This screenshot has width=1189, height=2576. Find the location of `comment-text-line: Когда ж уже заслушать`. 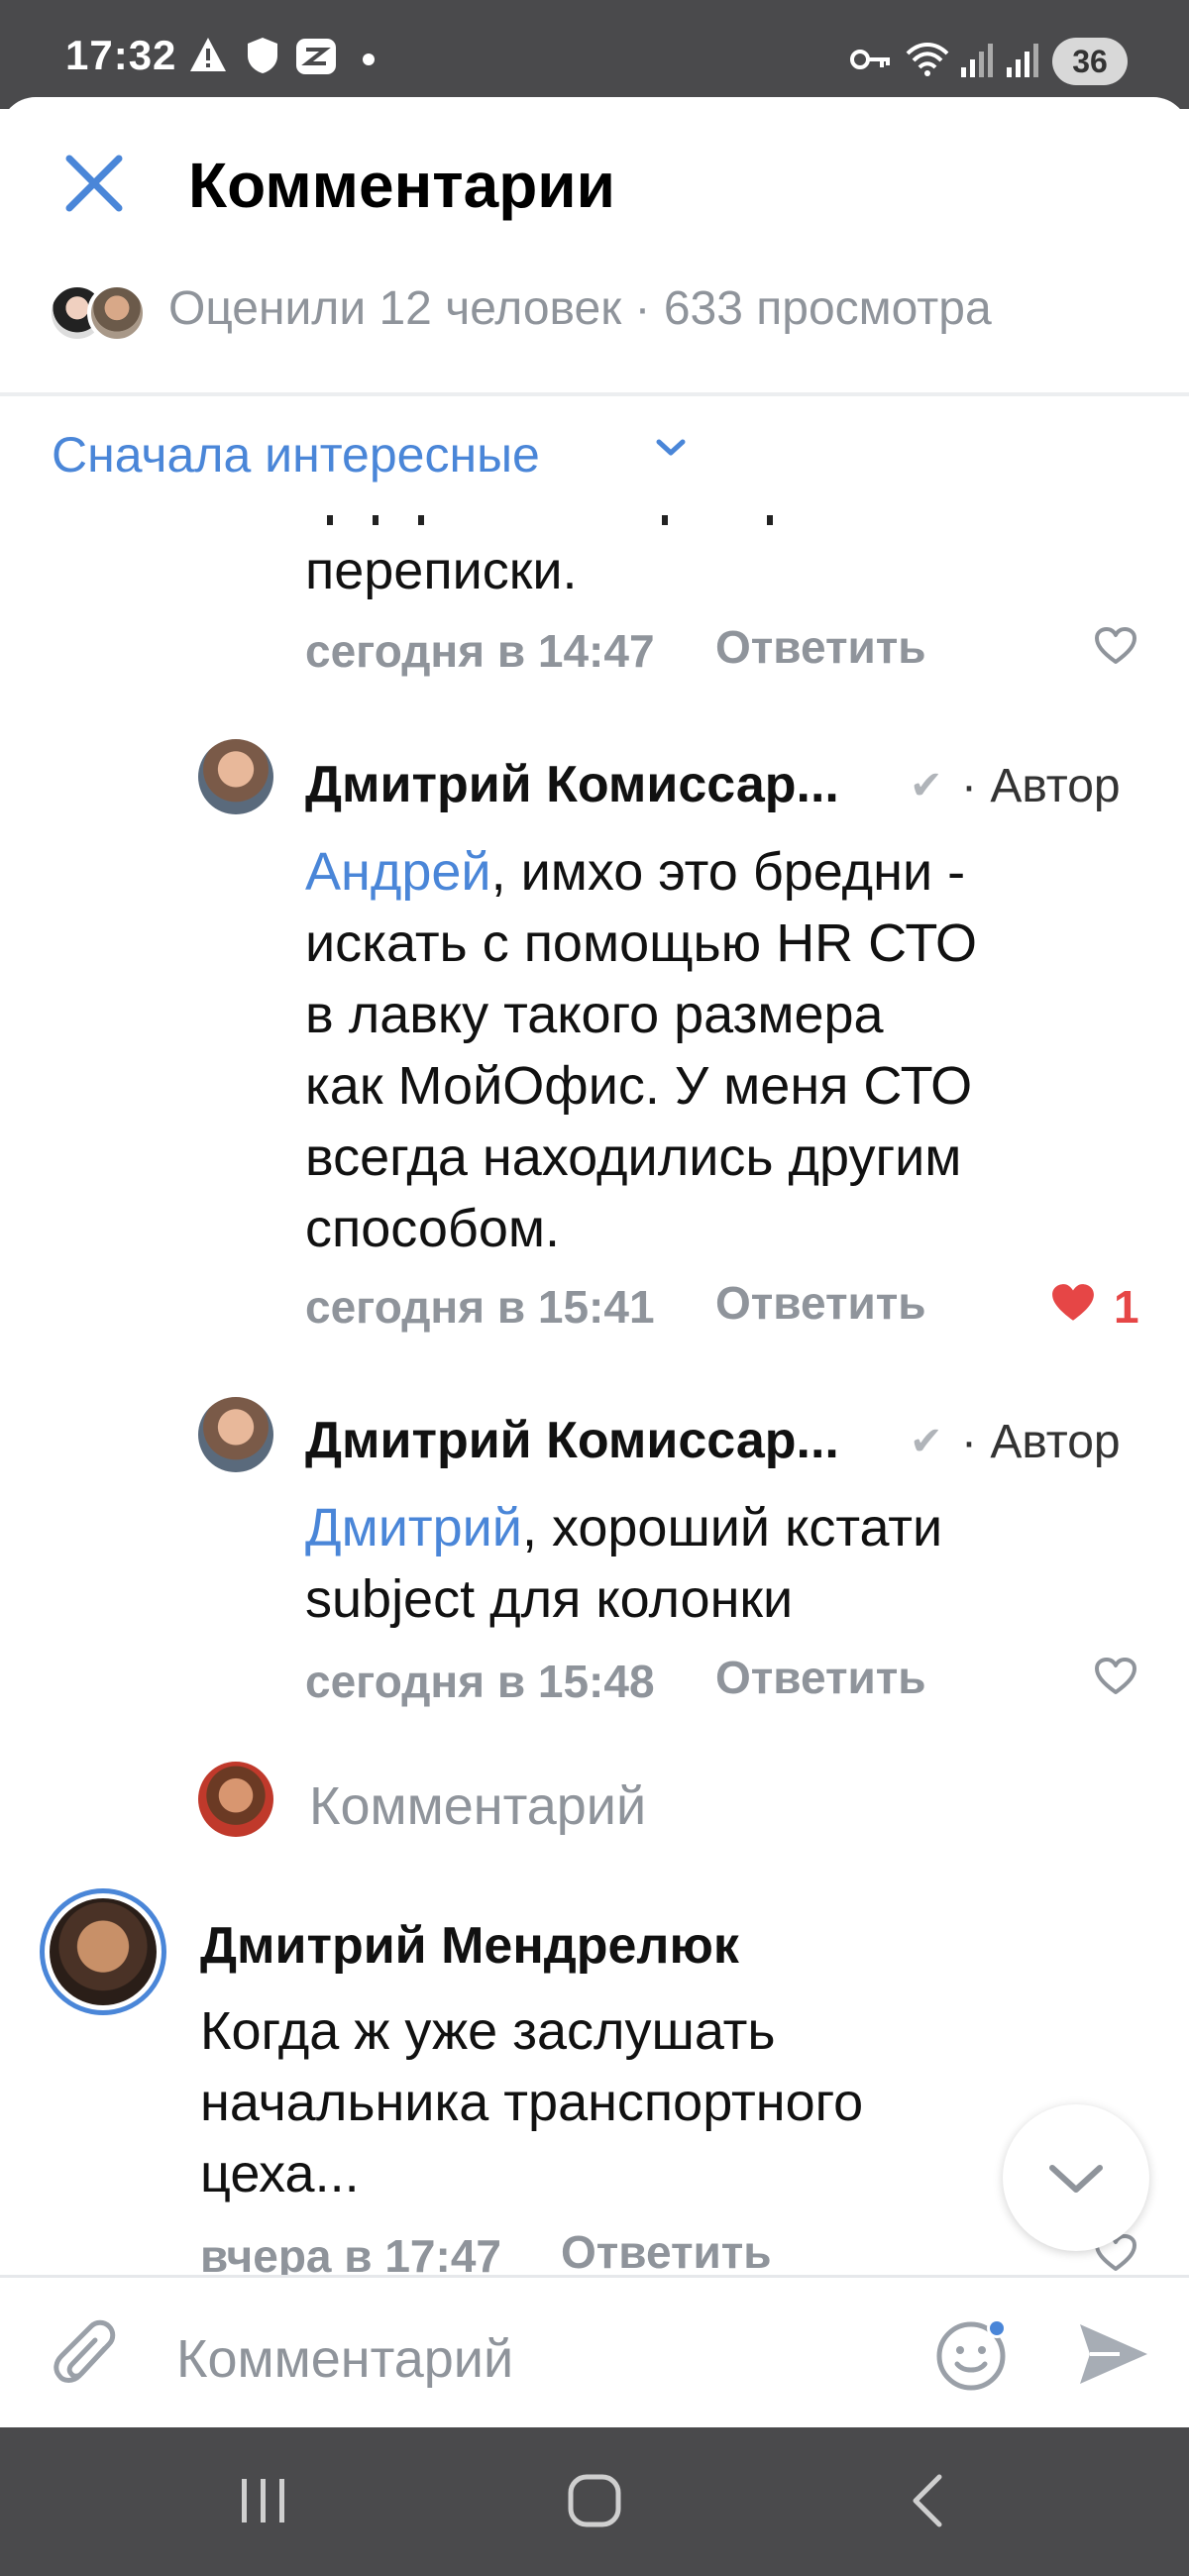

comment-text-line: Когда ж уже заслушать is located at coordinates (488, 2031).